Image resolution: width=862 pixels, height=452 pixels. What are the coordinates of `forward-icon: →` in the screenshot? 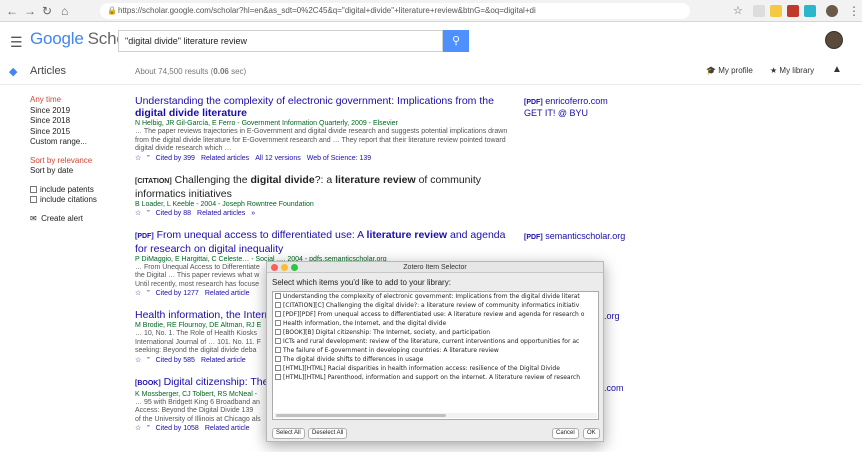 It's located at (30, 11).